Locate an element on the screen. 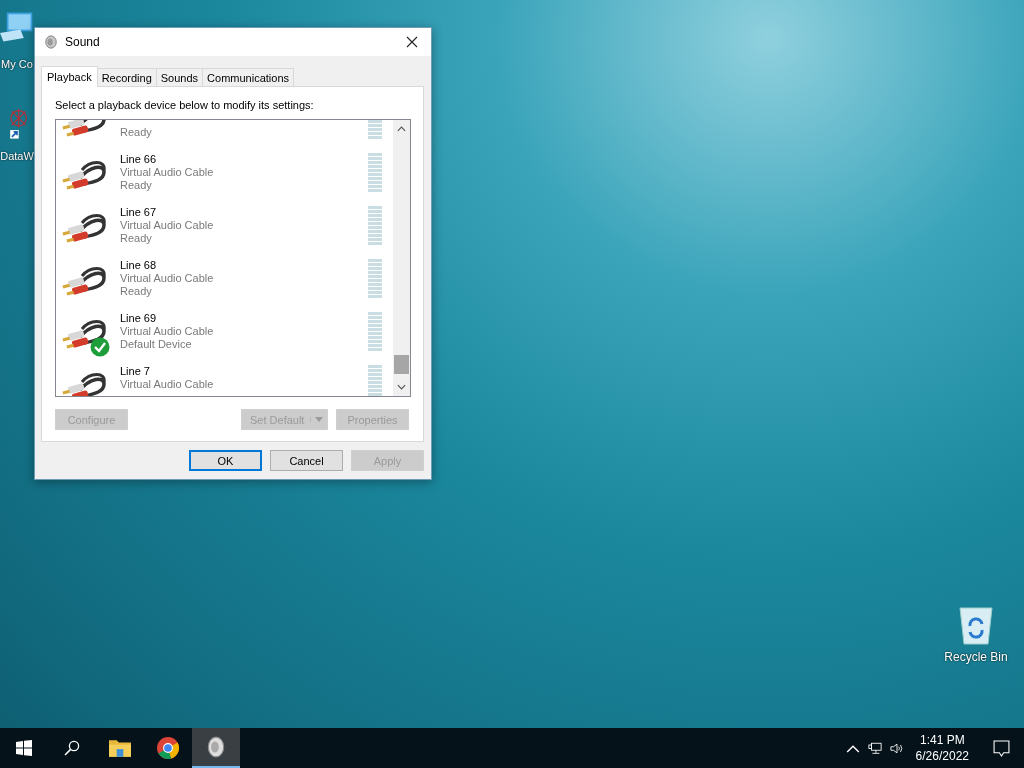 The width and height of the screenshot is (1024, 768). scrollbar is located at coordinates (401, 258).